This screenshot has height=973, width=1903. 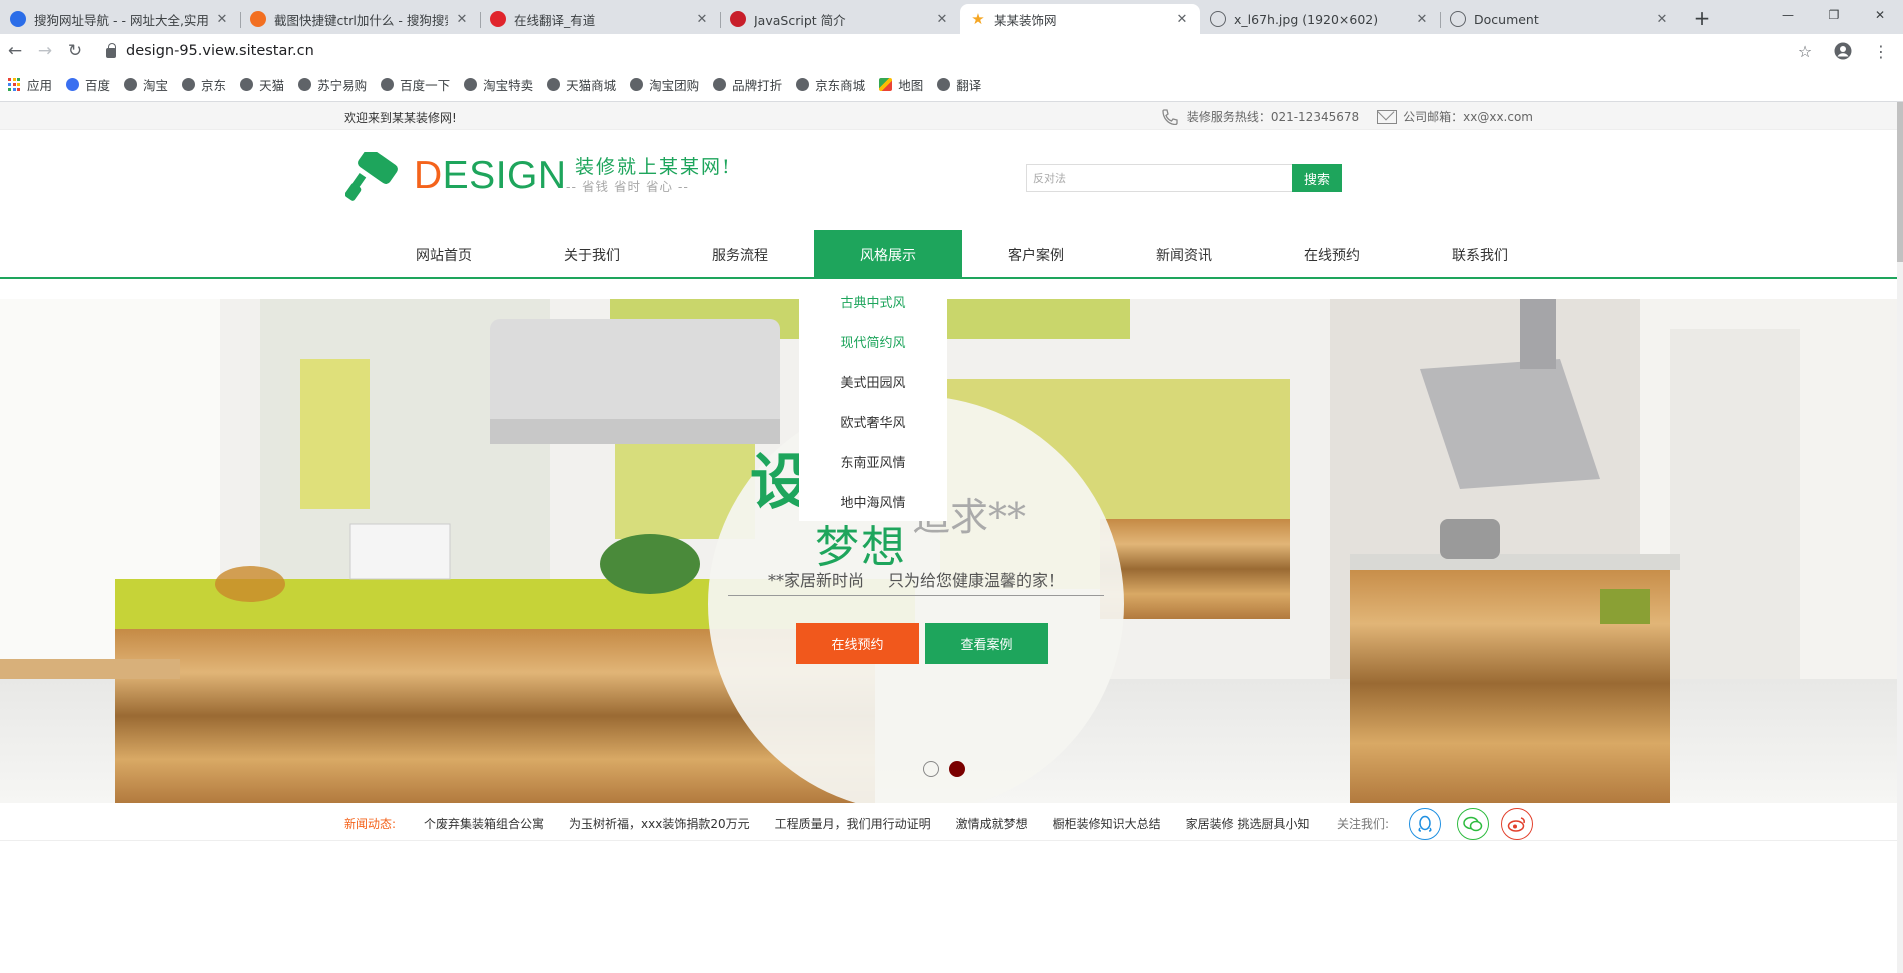 I want to click on news-link: 工程质量月，我们用行动证明, so click(x=853, y=823).